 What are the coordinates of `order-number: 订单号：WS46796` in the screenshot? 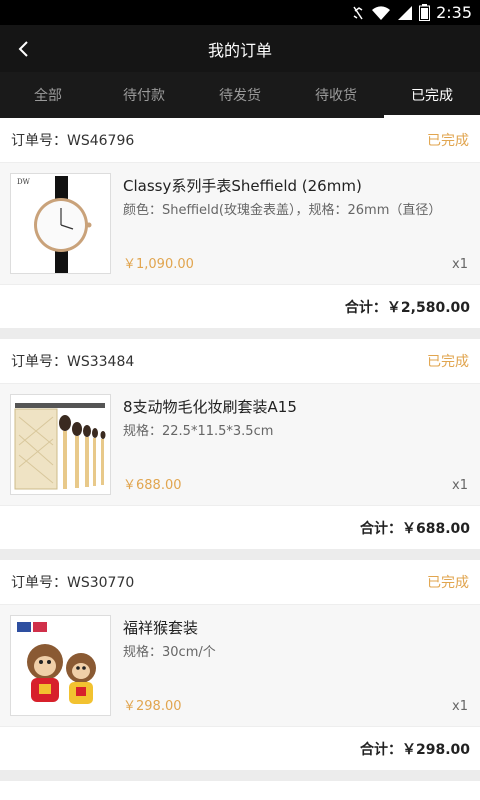 It's located at (73, 141).